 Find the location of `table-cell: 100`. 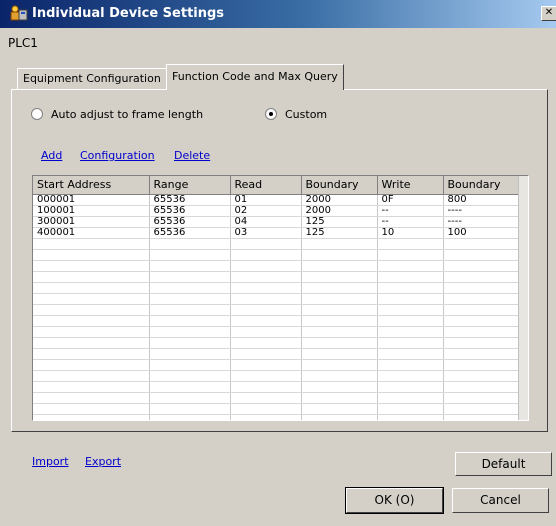

table-cell: 100 is located at coordinates (481, 233).